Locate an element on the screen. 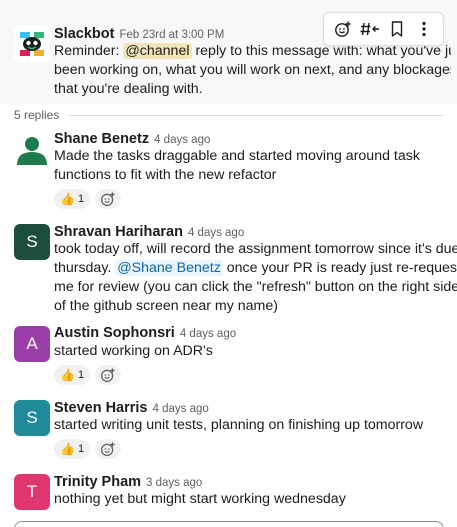  reply-header: Austin Sophonsri 4 days ago is located at coordinates (145, 333).